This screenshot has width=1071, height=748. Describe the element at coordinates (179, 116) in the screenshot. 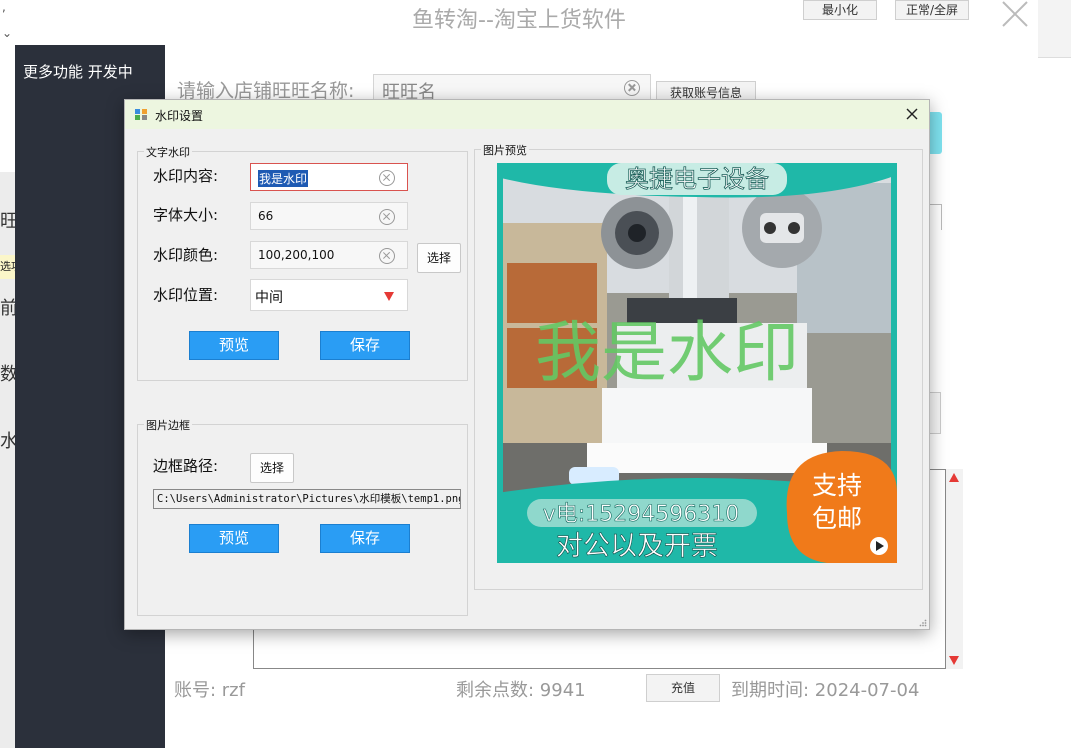

I see `dialog-title: 水印设置` at that location.